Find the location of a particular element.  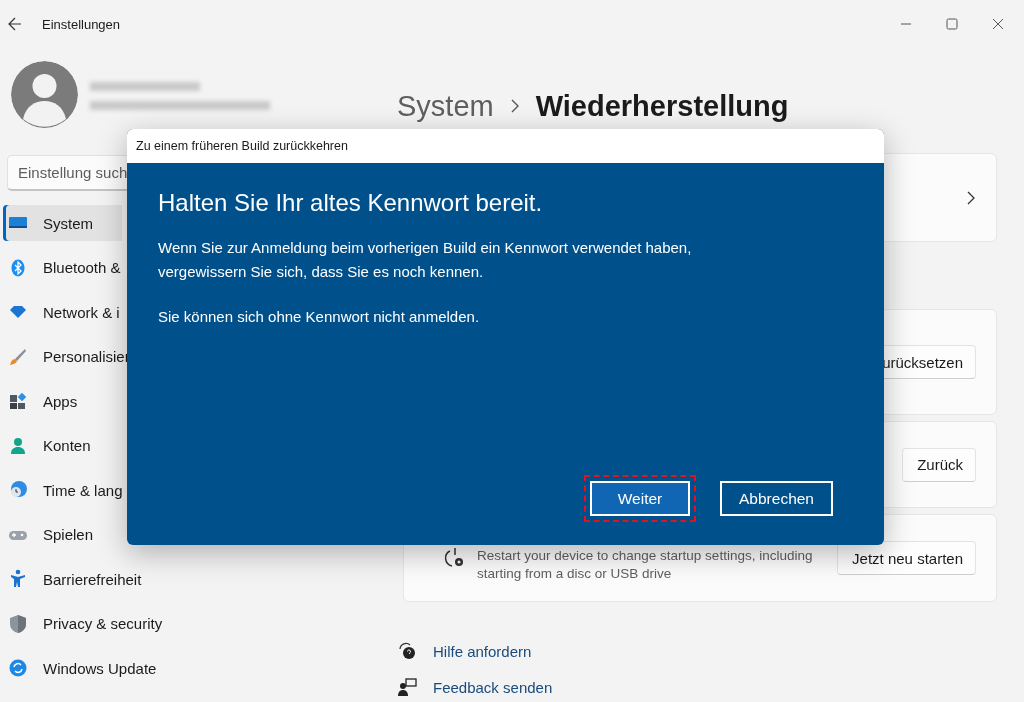

back-arrow-icon is located at coordinates (15, 24).